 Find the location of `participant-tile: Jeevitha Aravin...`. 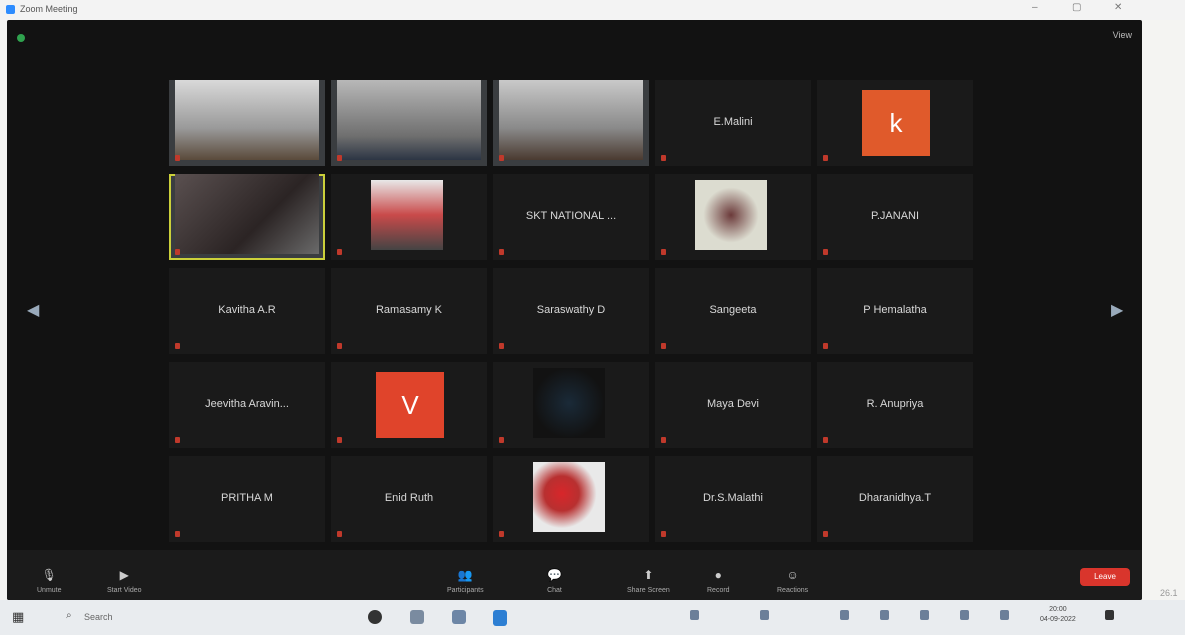

participant-tile: Jeevitha Aravin... is located at coordinates (247, 405).